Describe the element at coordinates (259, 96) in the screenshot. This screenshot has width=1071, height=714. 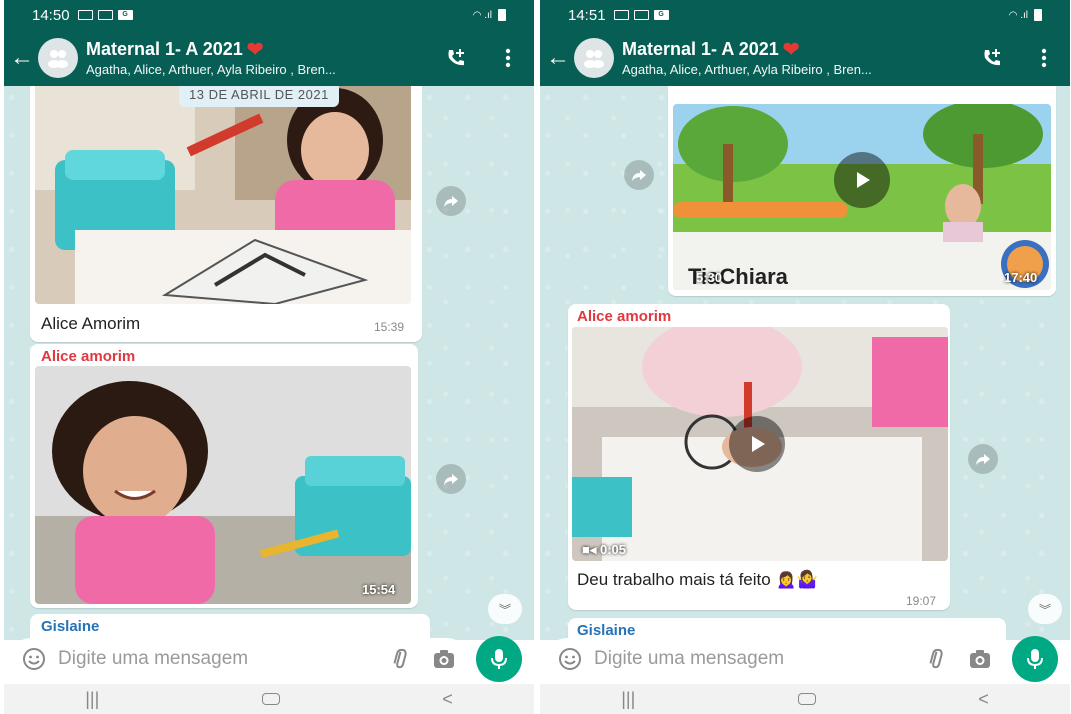
I see `date-separator: 13 DE ABRIL DE 2021` at that location.